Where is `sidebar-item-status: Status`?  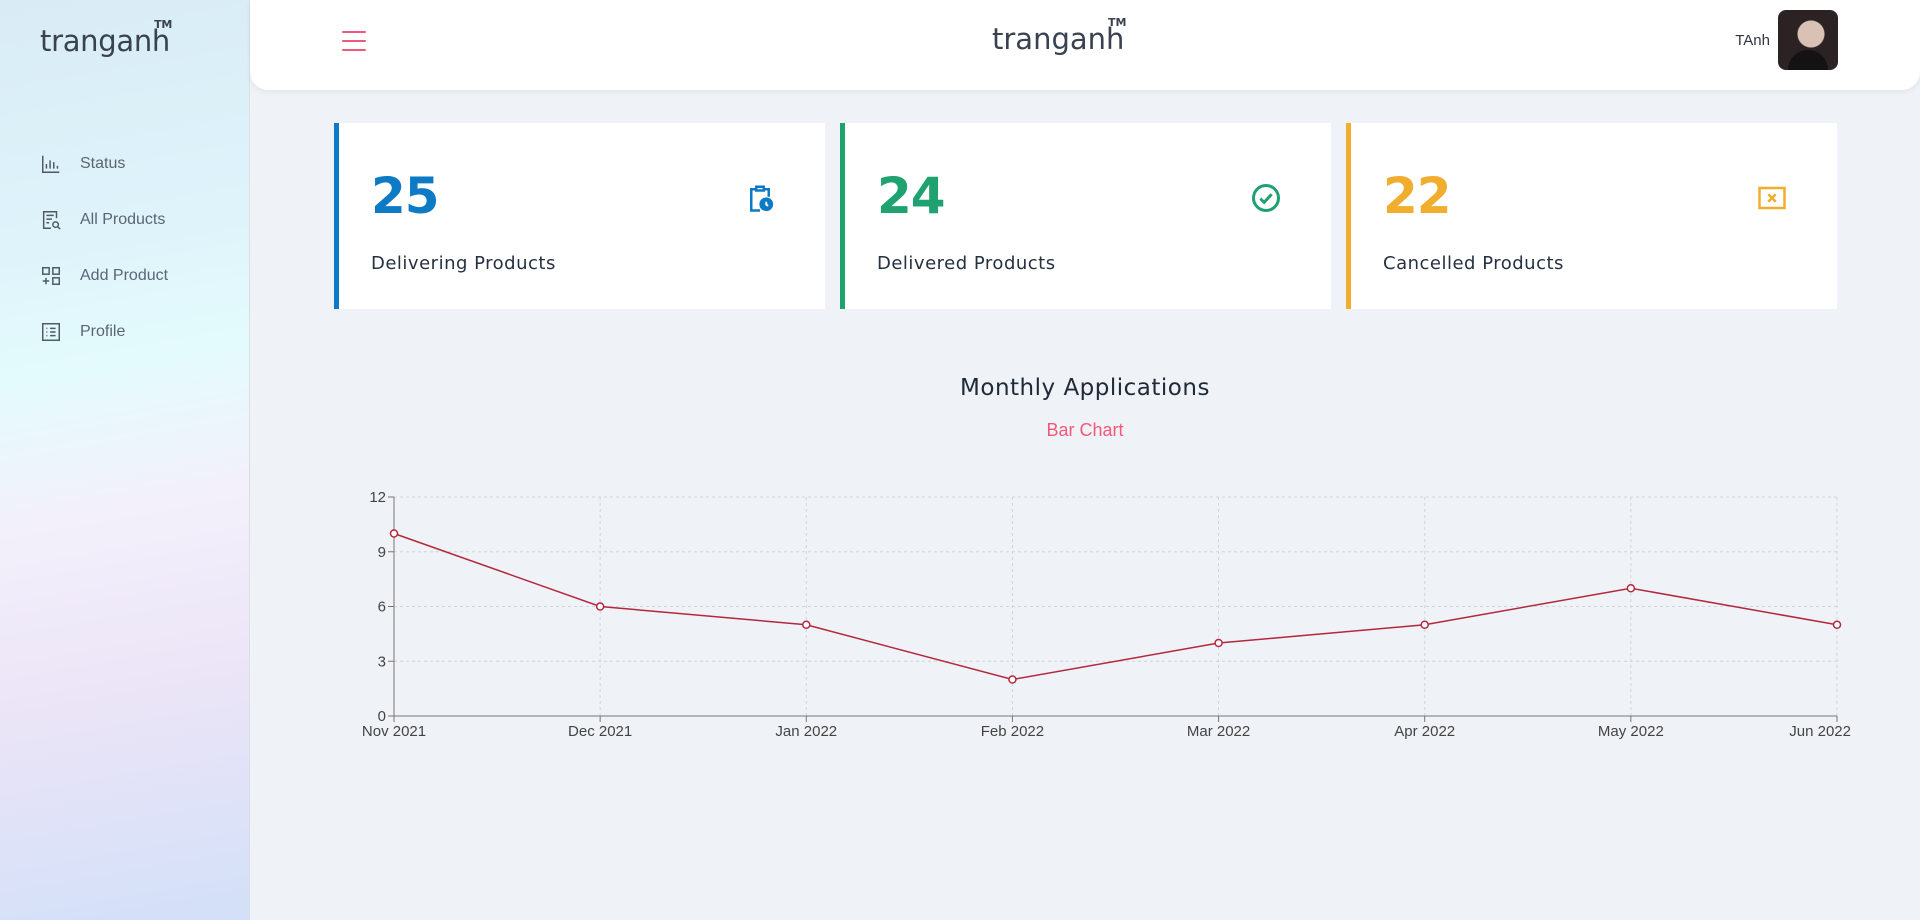 sidebar-item-status: Status is located at coordinates (104, 164).